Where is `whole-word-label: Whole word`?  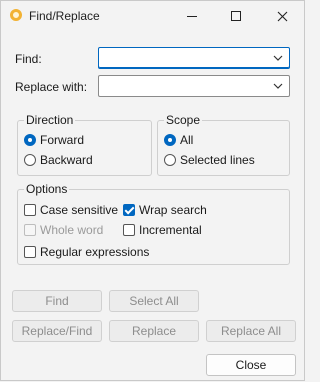 whole-word-label: Whole word is located at coordinates (72, 230).